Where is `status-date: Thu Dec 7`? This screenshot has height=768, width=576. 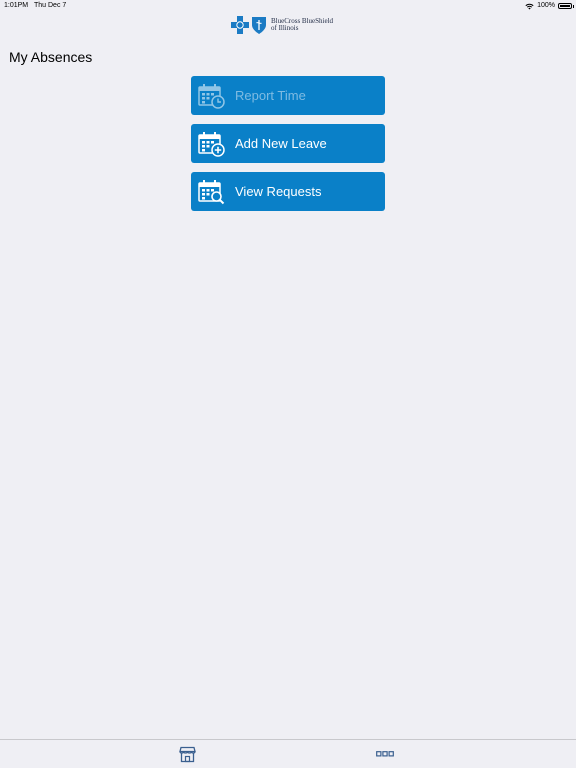
status-date: Thu Dec 7 is located at coordinates (50, 5).